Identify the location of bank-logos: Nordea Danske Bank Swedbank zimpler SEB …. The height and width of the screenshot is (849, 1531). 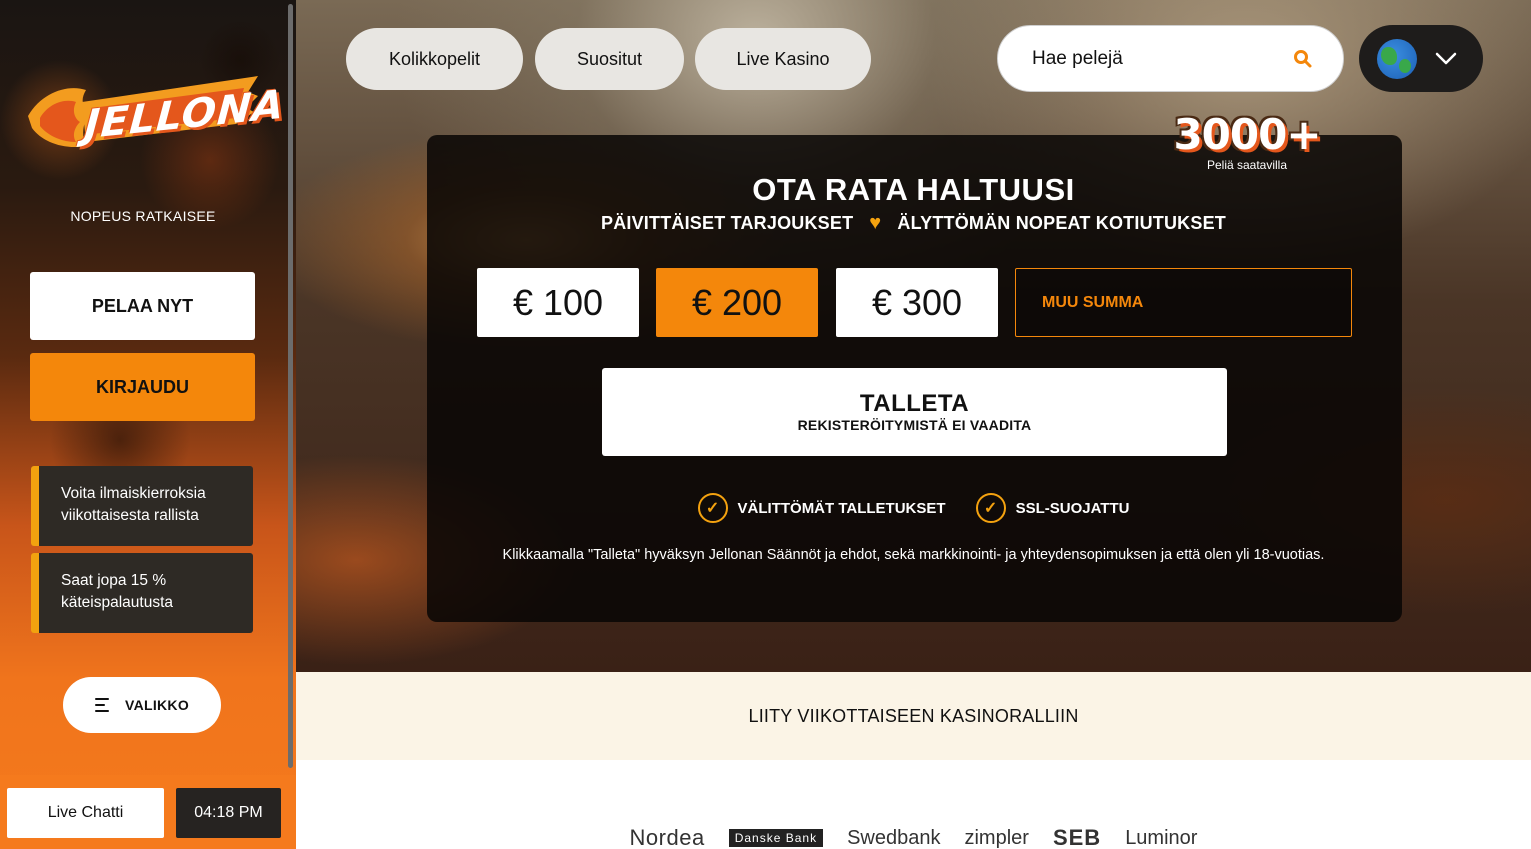
(913, 837).